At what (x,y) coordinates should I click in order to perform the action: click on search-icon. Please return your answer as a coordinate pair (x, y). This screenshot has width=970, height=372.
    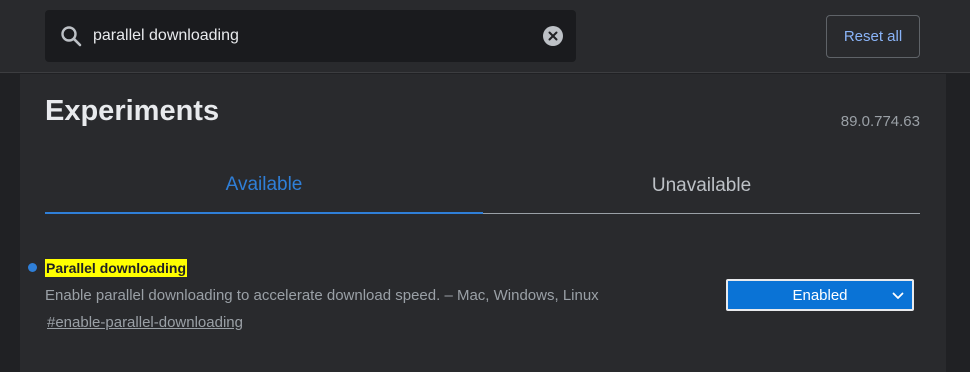
    Looking at the image, I should click on (71, 36).